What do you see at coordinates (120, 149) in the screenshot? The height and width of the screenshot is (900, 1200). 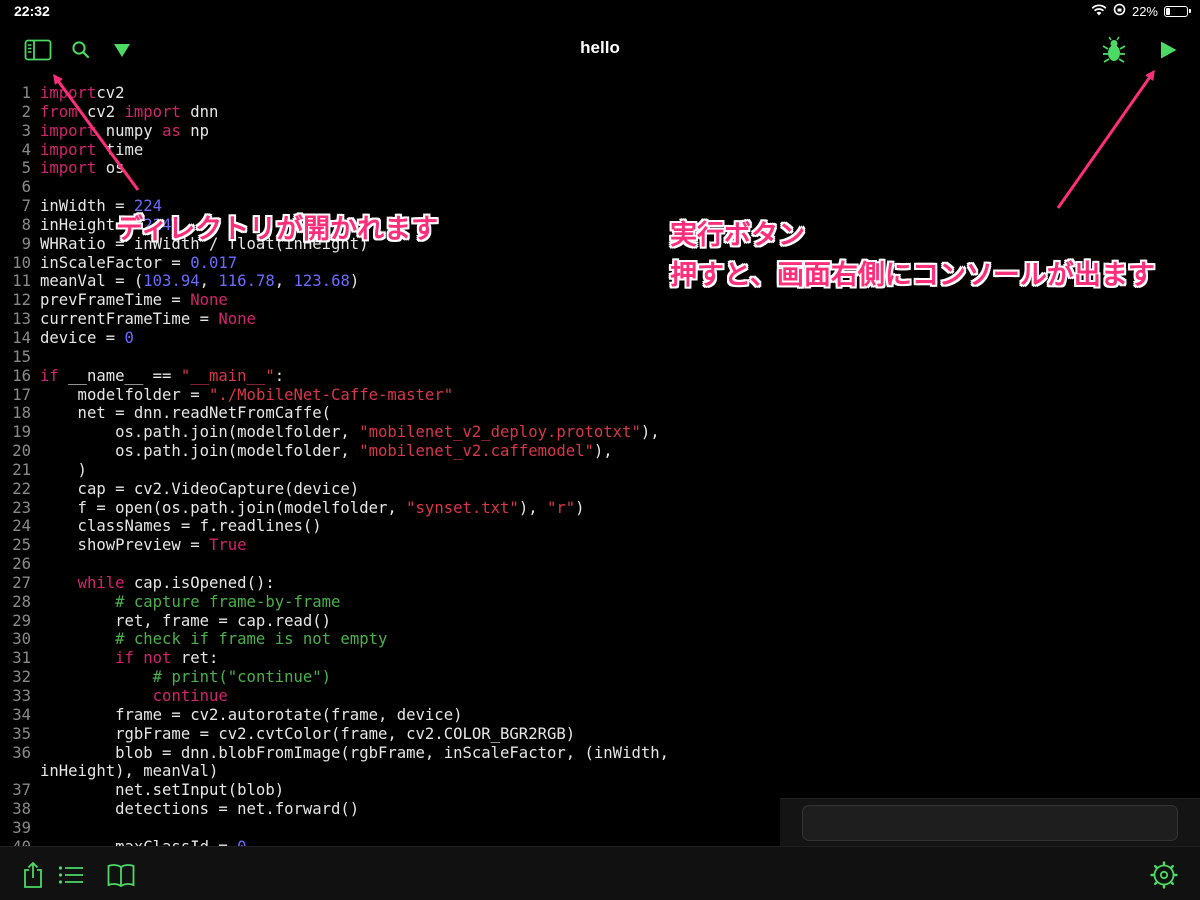 I see `code-token: time` at bounding box center [120, 149].